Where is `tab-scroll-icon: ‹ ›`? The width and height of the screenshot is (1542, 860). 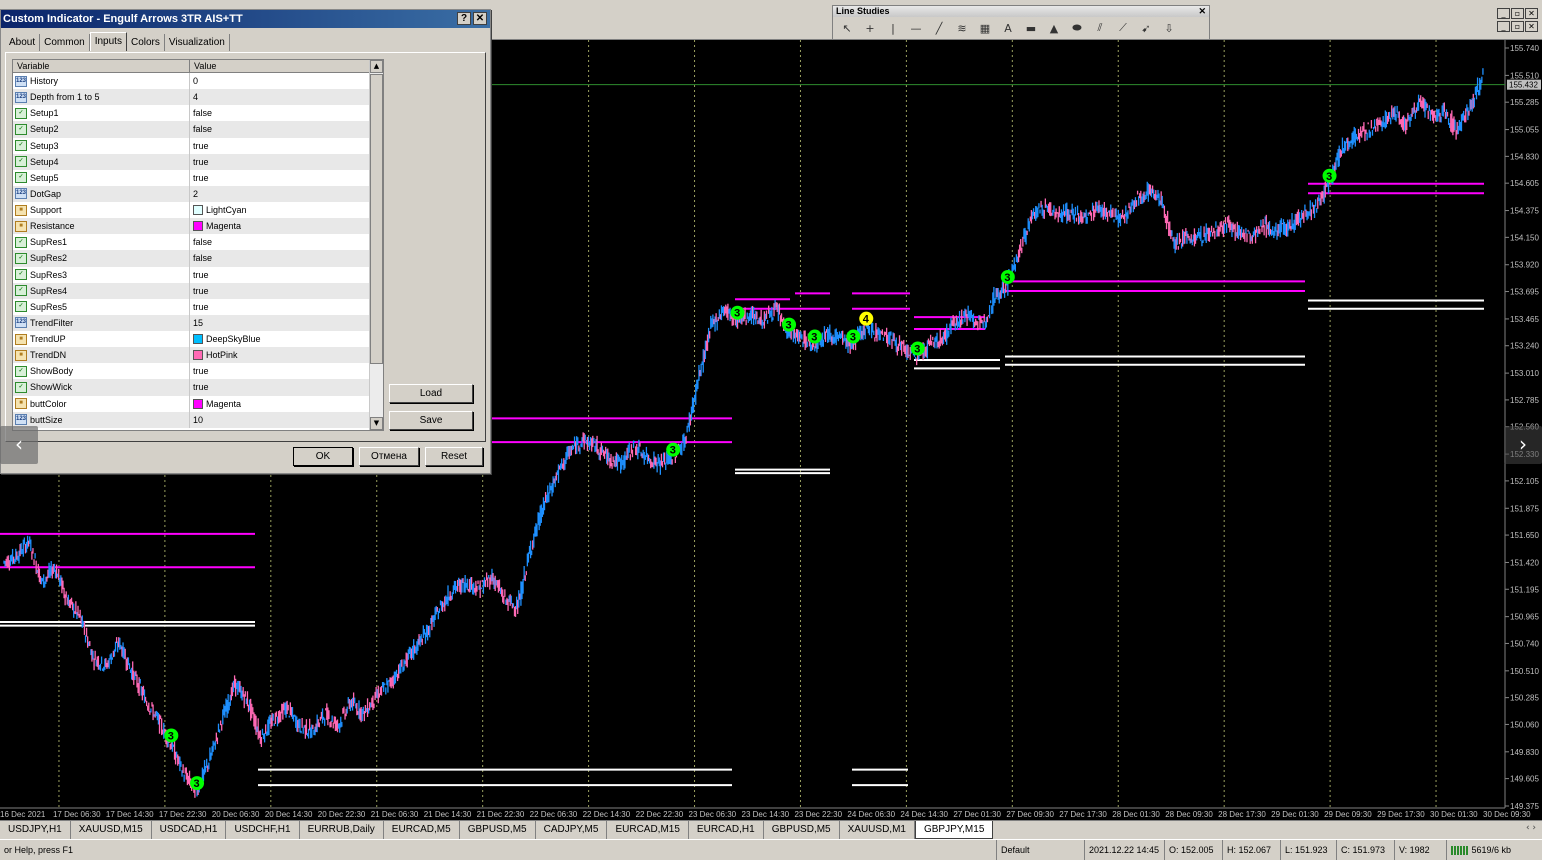 tab-scroll-icon: ‹ › is located at coordinates (1531, 828).